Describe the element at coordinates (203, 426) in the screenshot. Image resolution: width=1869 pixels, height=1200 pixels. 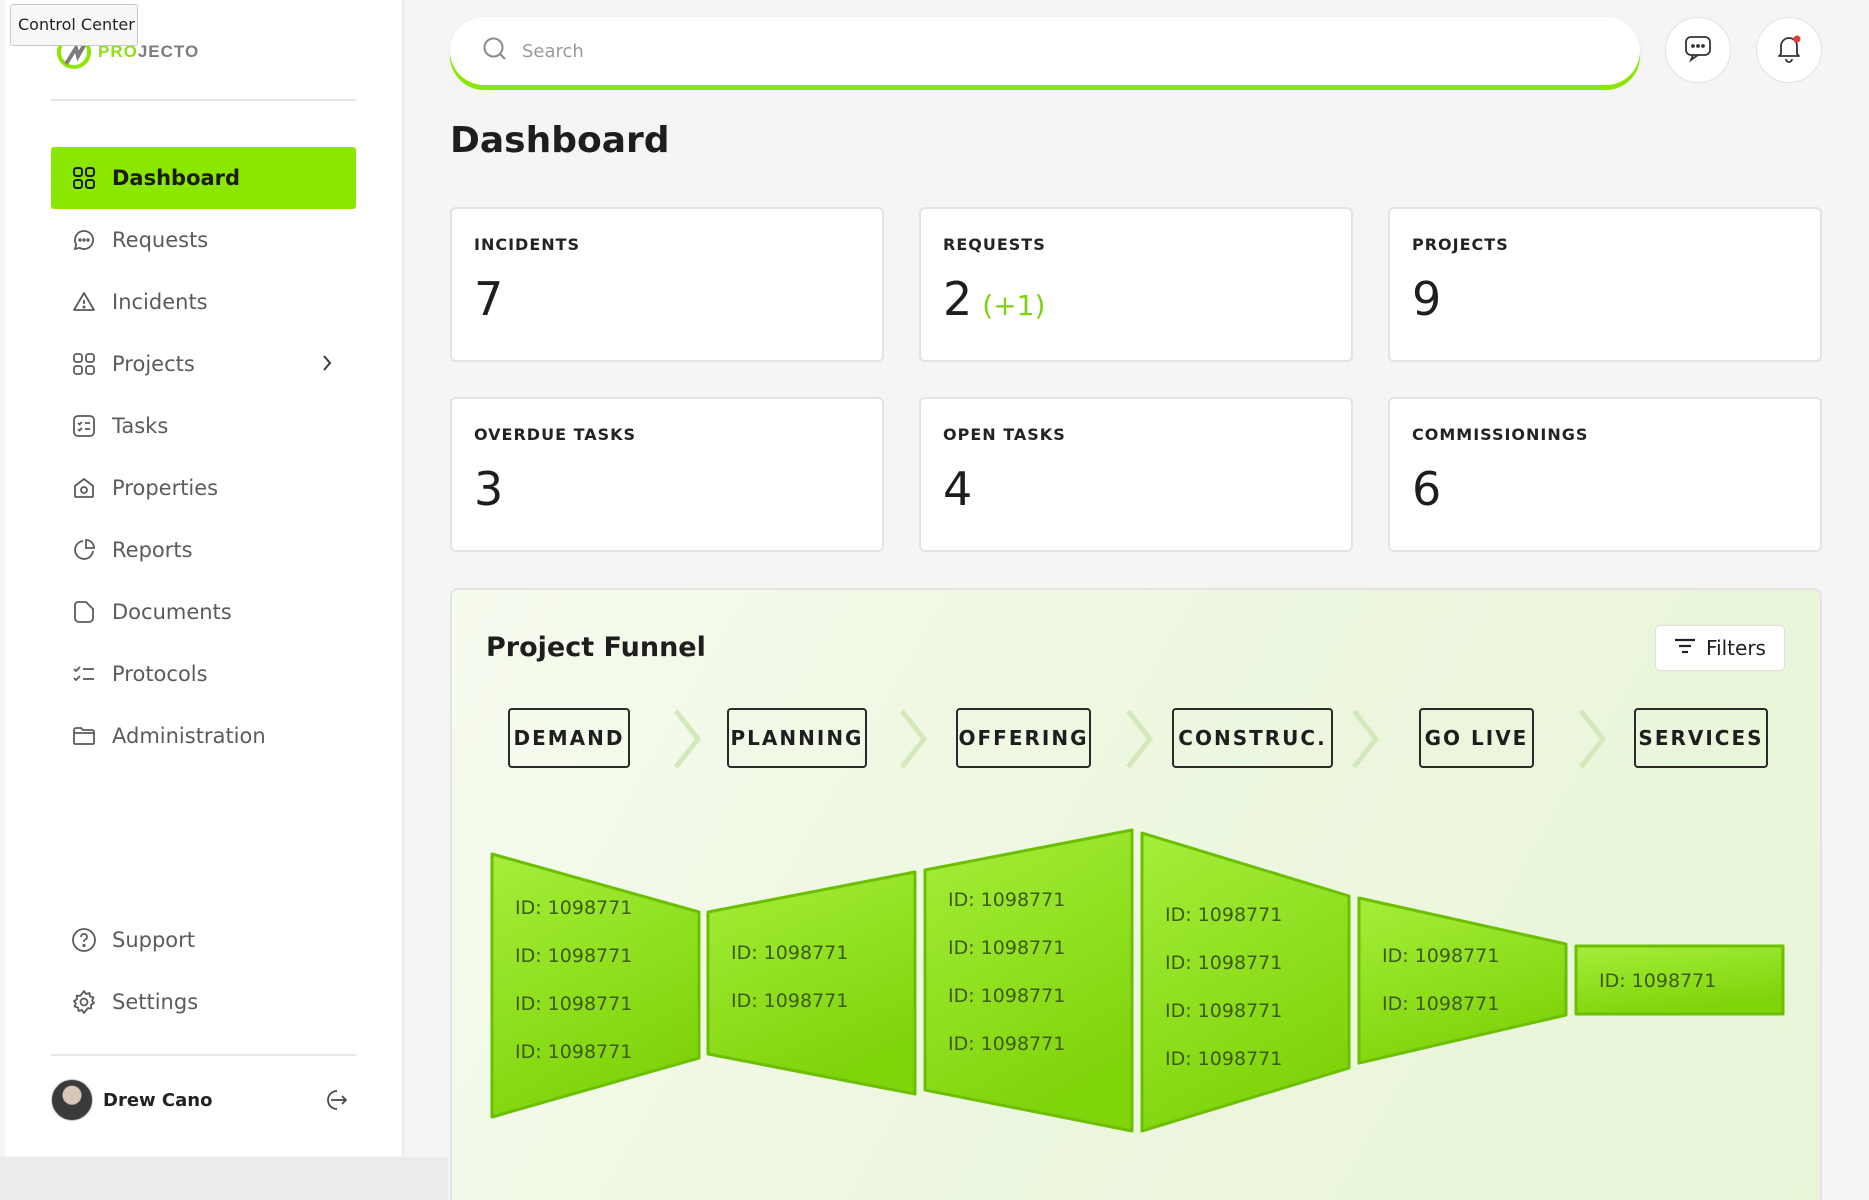
I see `sidebar-item-tasks: Tasks` at that location.